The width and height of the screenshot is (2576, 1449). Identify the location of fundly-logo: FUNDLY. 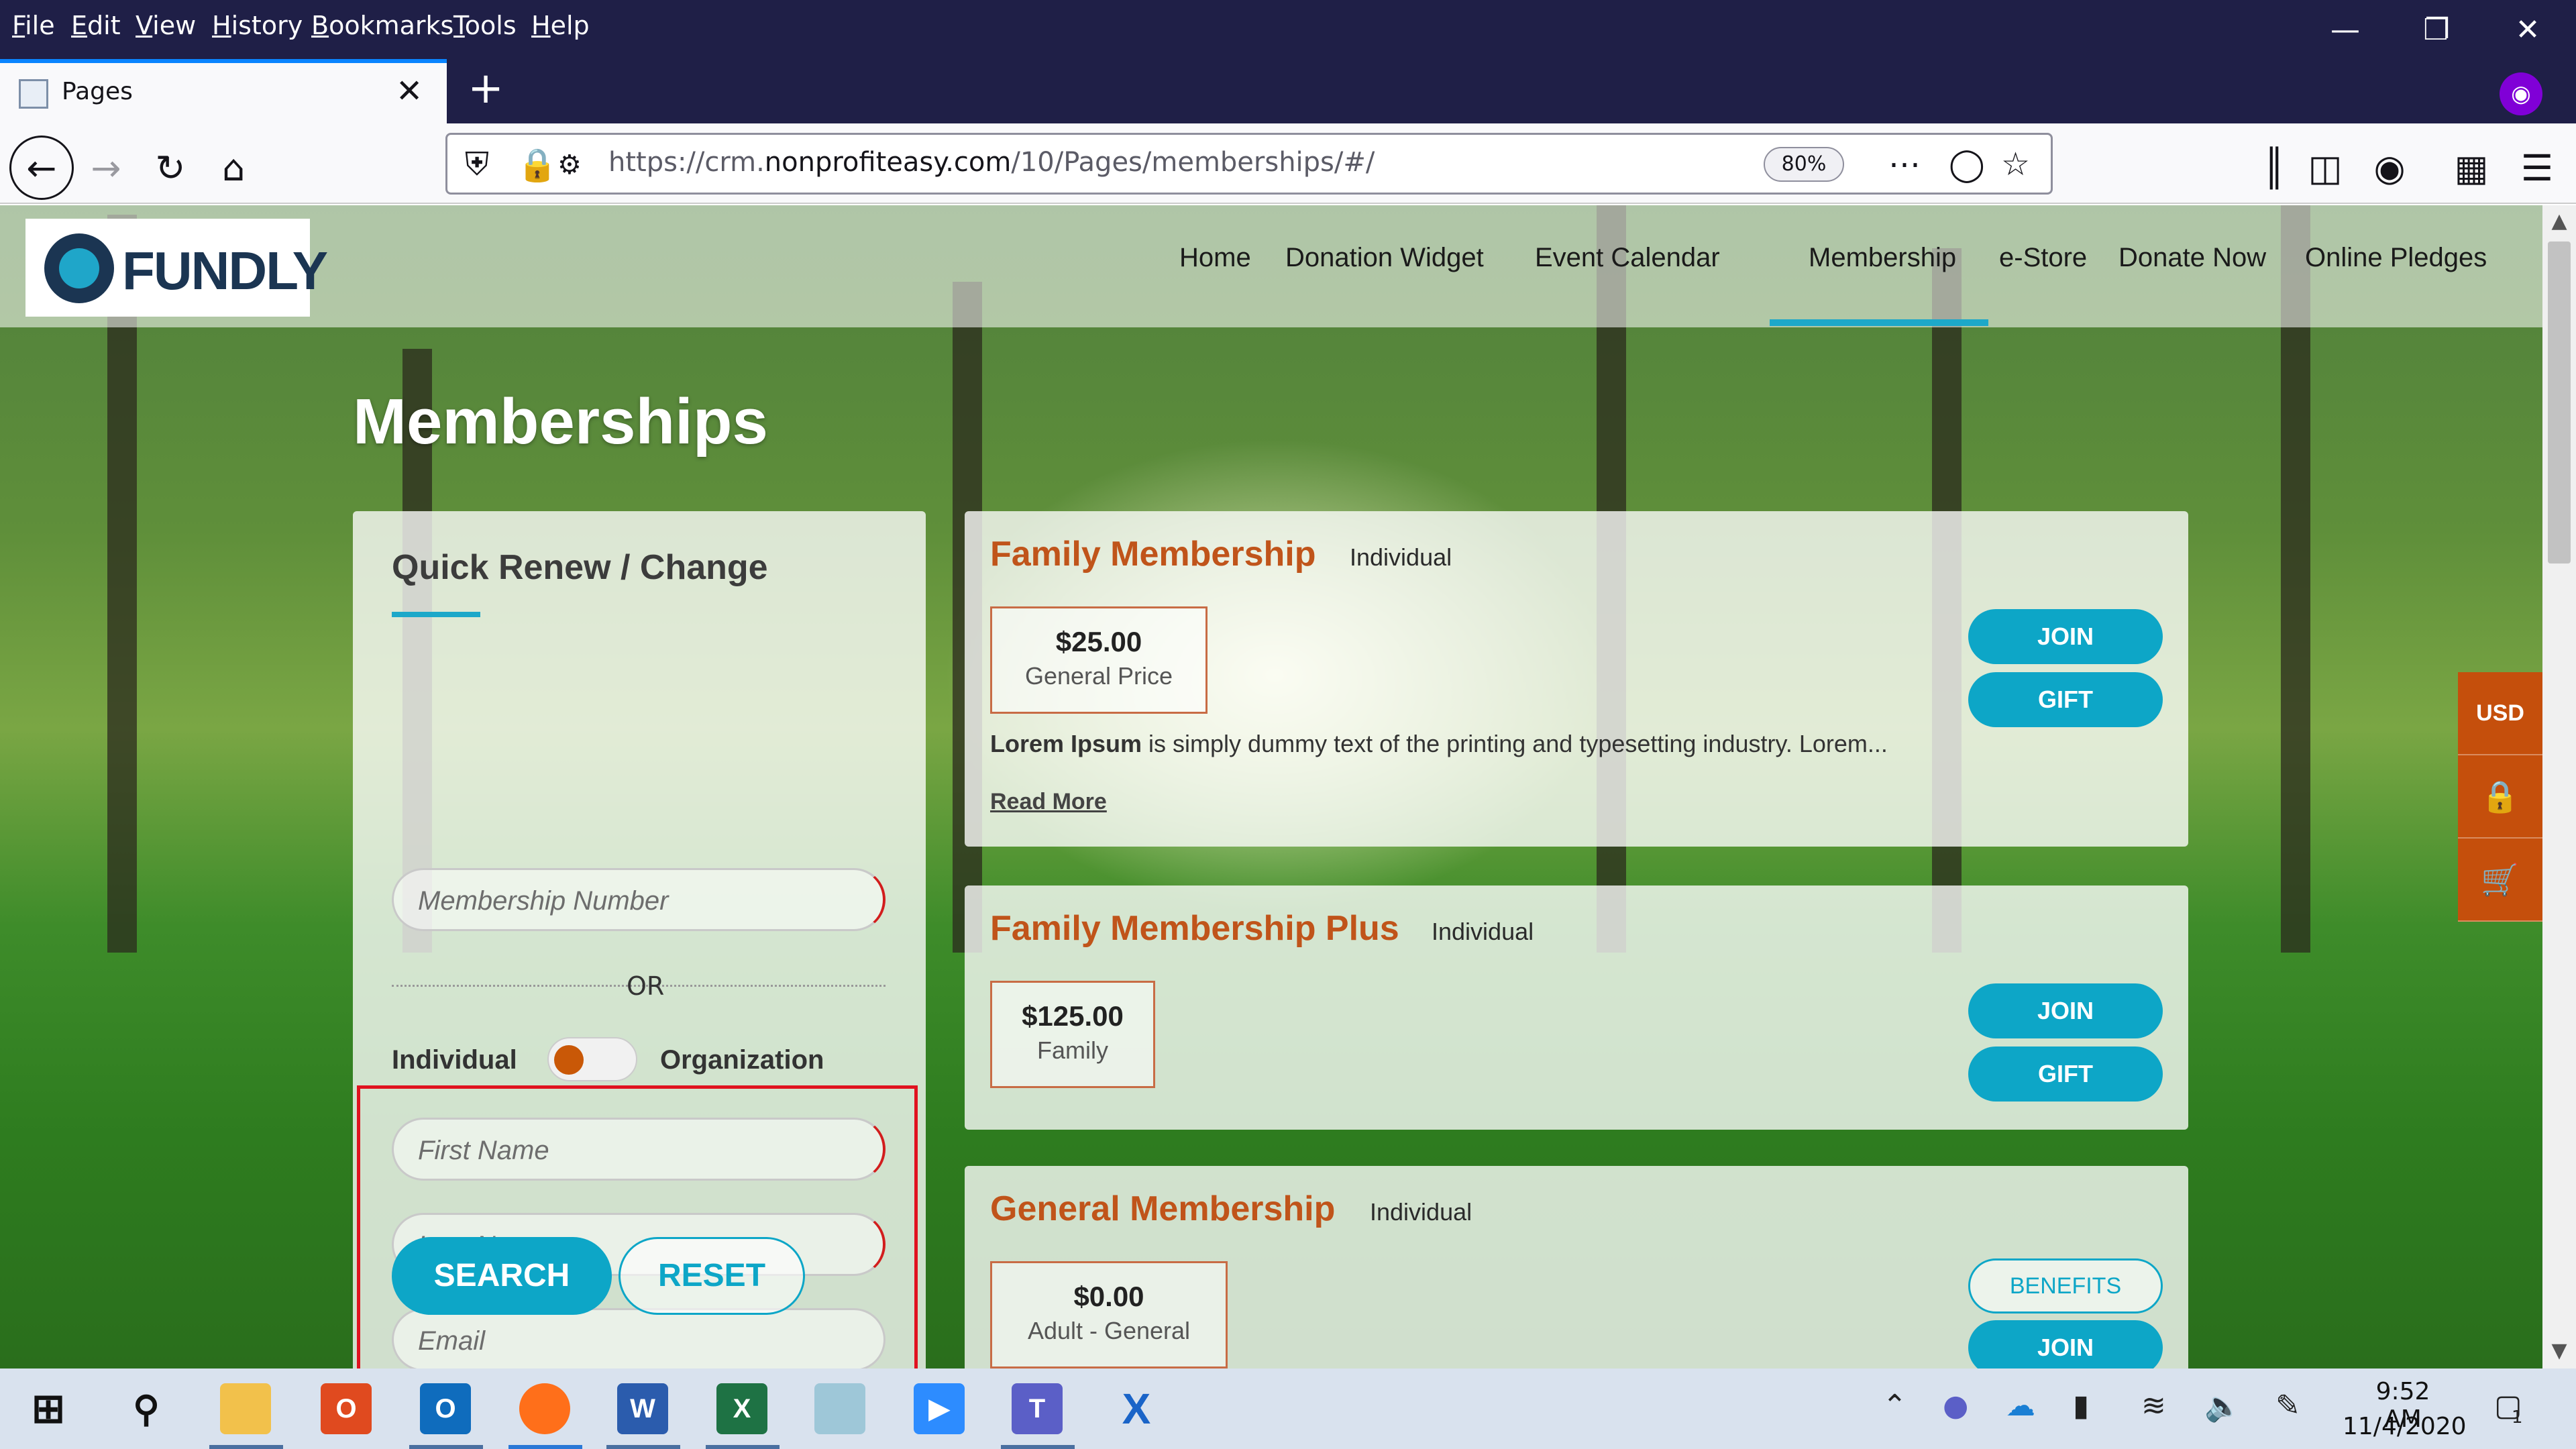
(176, 268).